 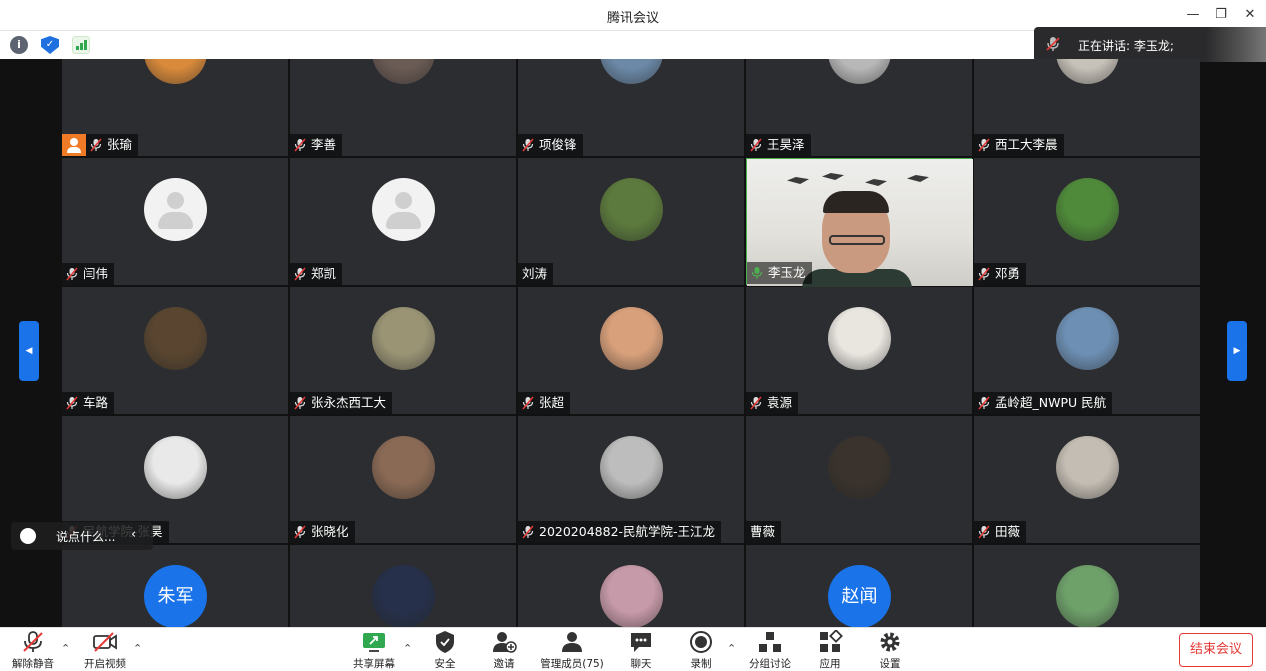 What do you see at coordinates (550, 145) in the screenshot?
I see `participant-name-tag: 项俊锋` at bounding box center [550, 145].